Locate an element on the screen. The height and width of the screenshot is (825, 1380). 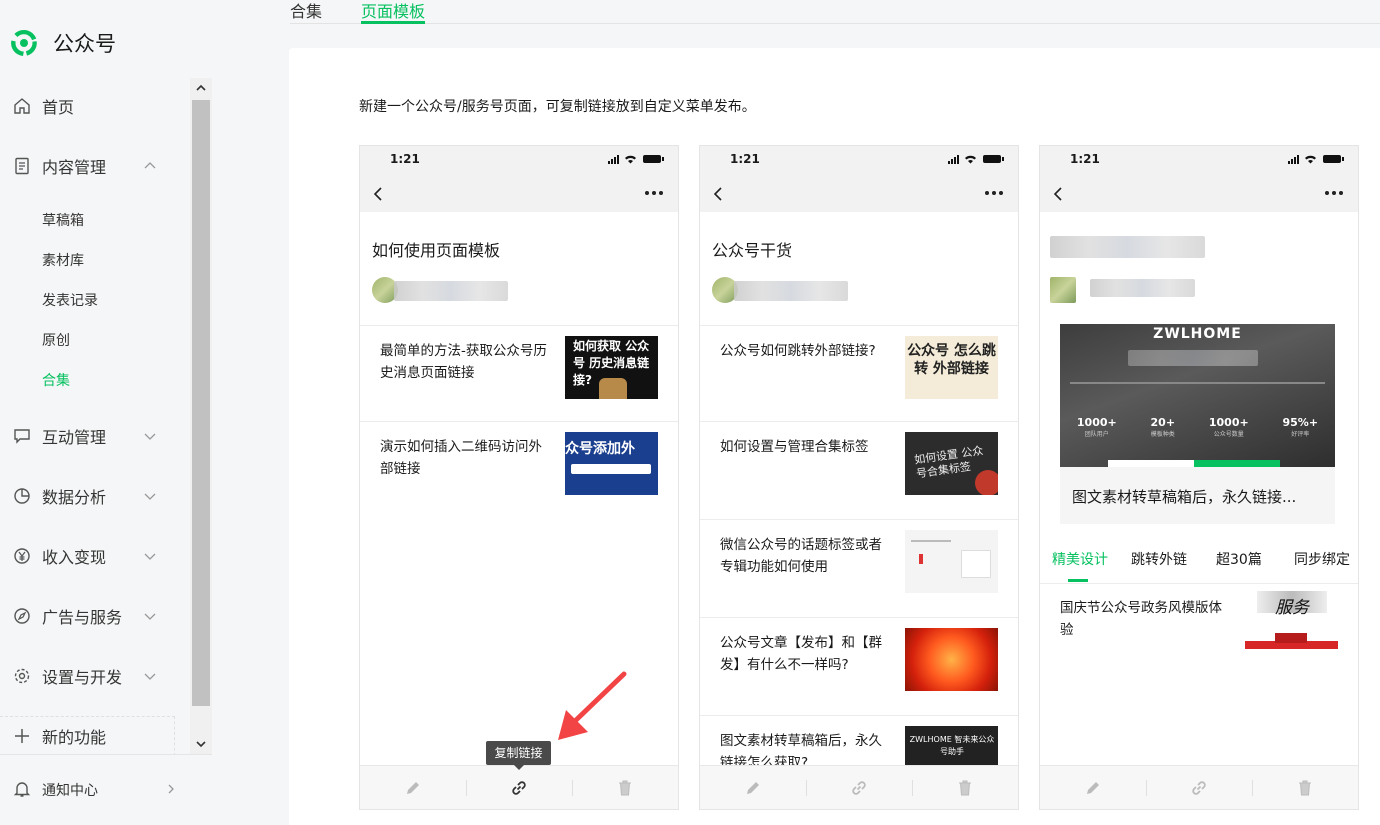
sidebar-subitem-collections: 合集 is located at coordinates (56, 380).